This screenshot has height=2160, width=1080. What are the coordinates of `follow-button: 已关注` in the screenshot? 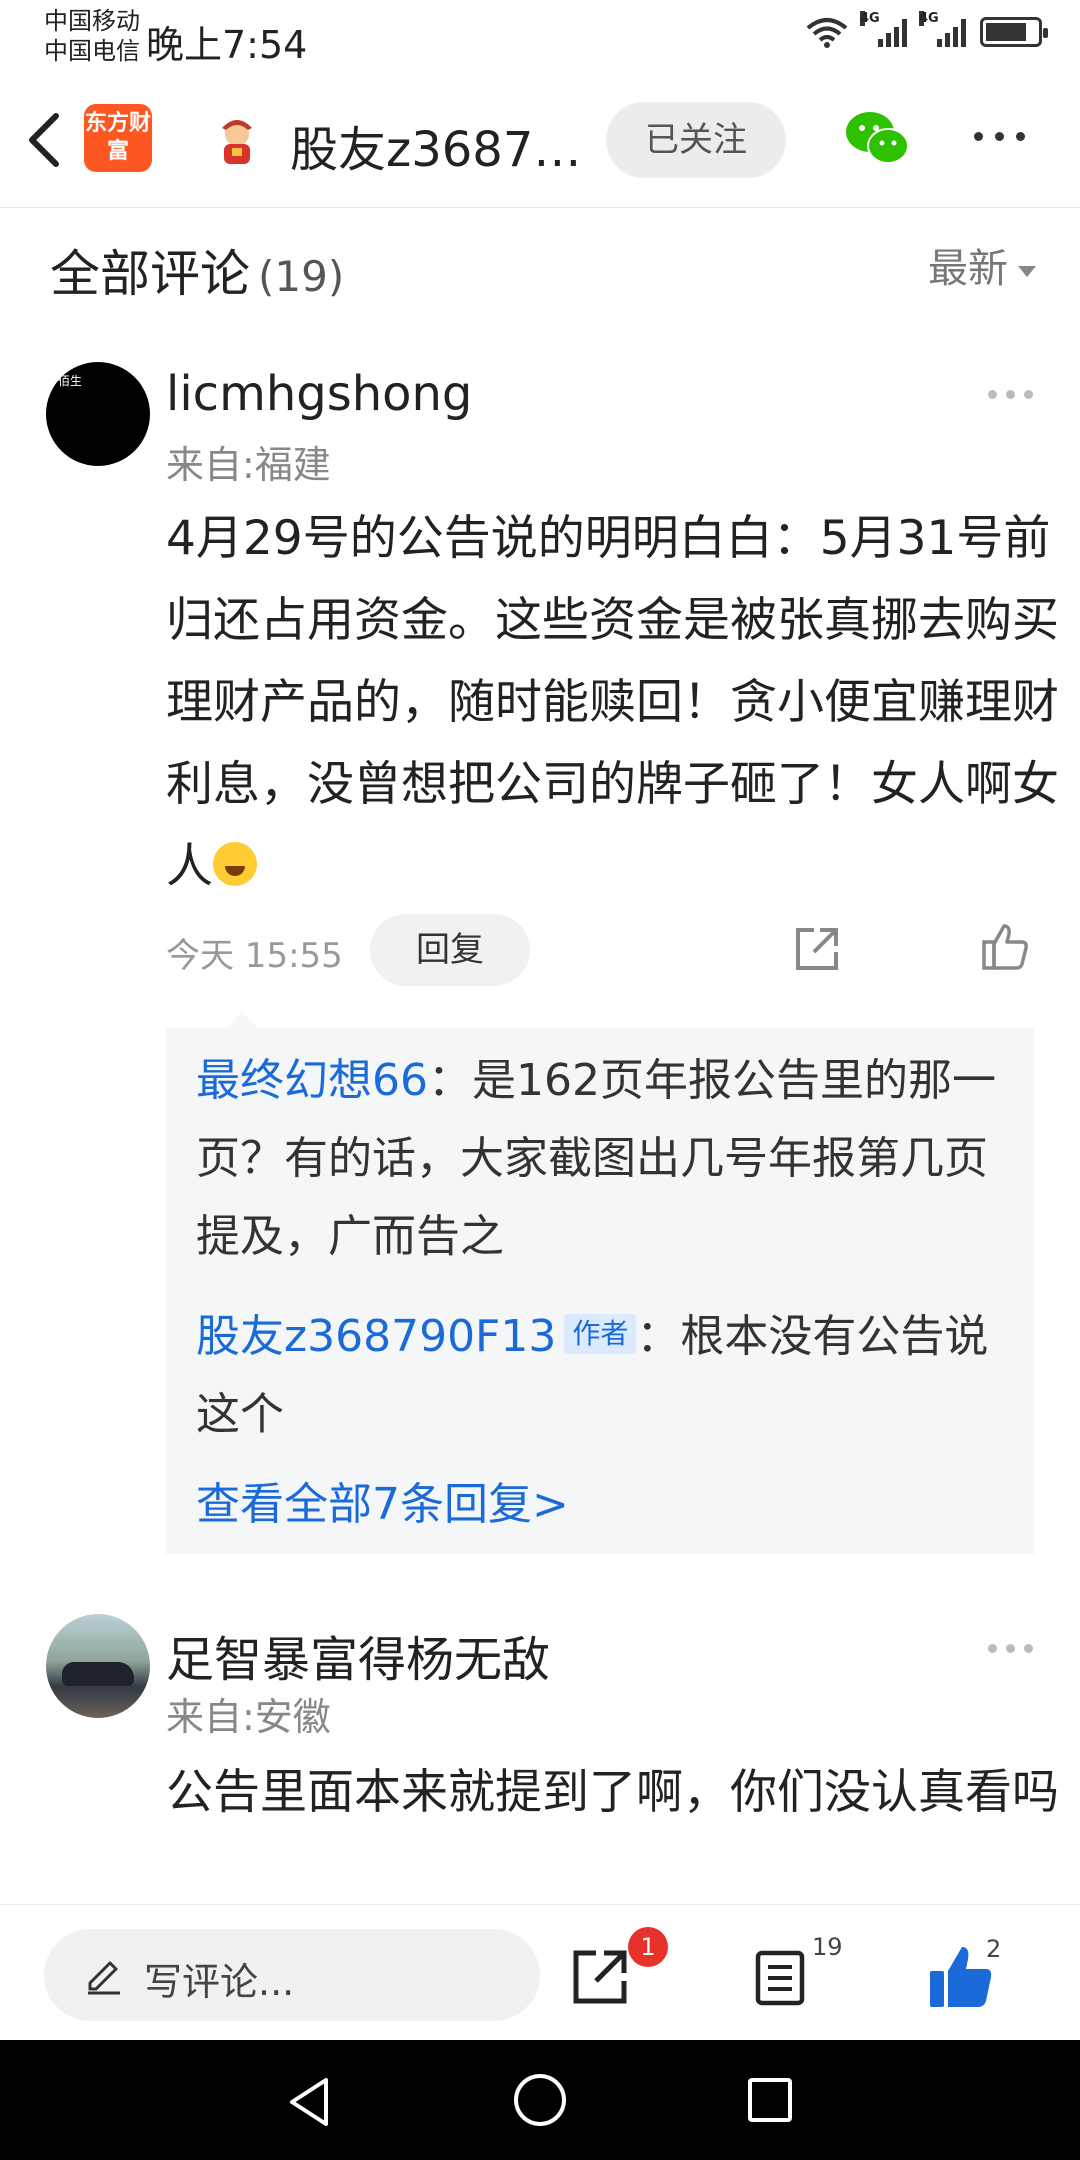 It's located at (696, 140).